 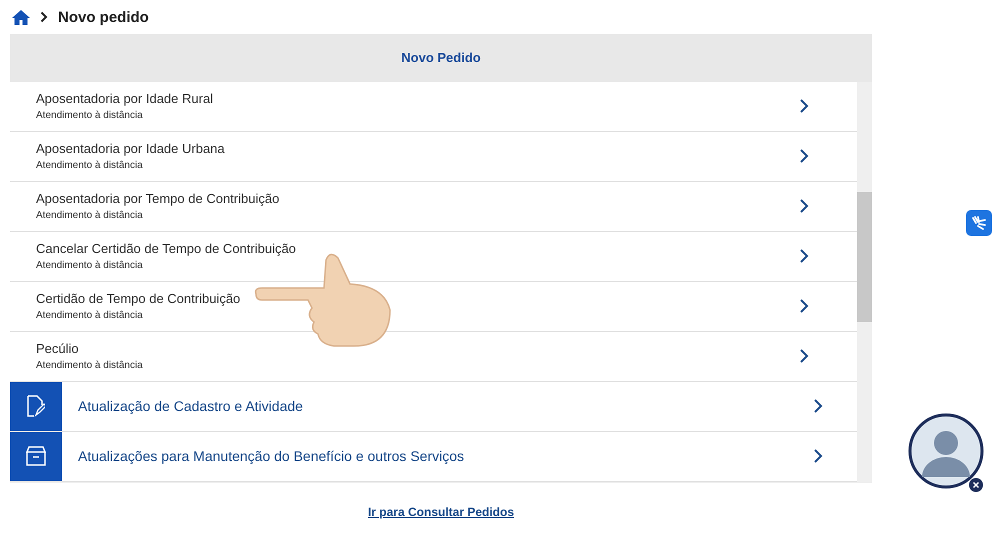 I want to click on service-name: Aposentadoria por Tempo de Contribuição, so click(x=158, y=198).